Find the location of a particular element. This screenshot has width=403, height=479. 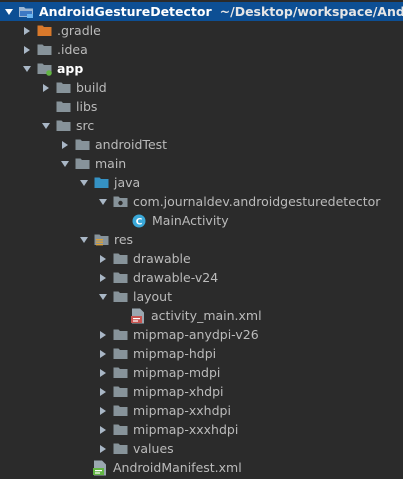

tree-row-mipmap-xxhdpi: mipmap-xxhdpi is located at coordinates (201, 410).